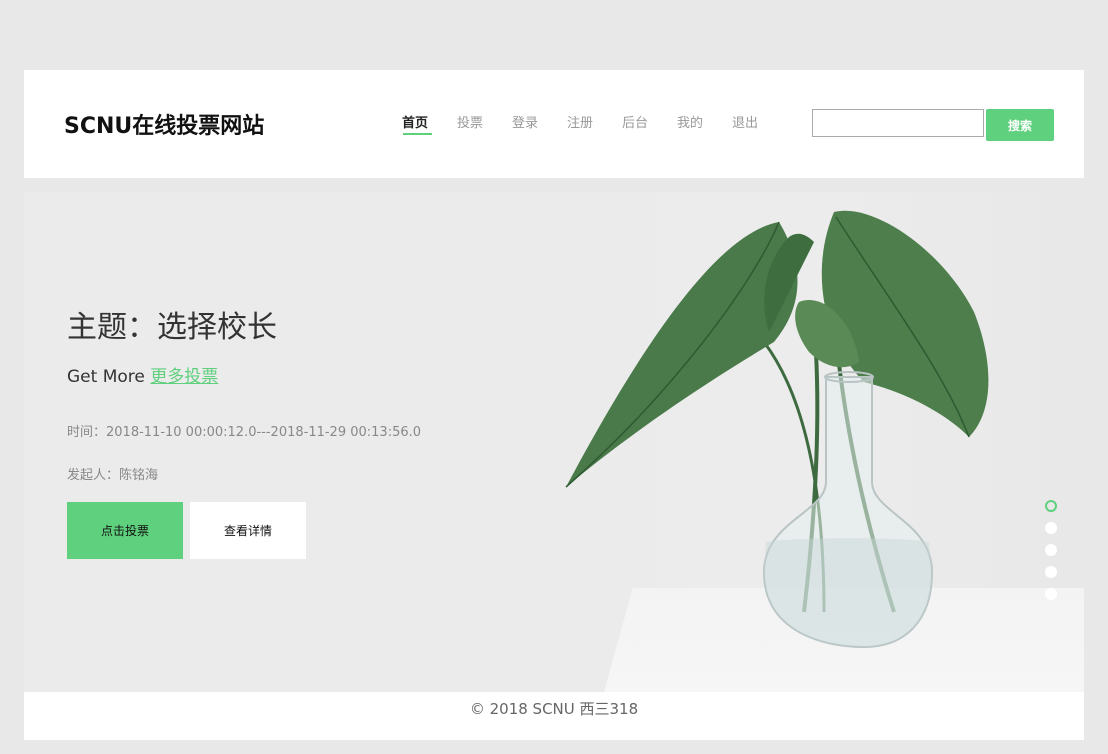 Image resolution: width=1108 pixels, height=754 pixels. I want to click on nav-item-register: 注册, so click(594, 124).